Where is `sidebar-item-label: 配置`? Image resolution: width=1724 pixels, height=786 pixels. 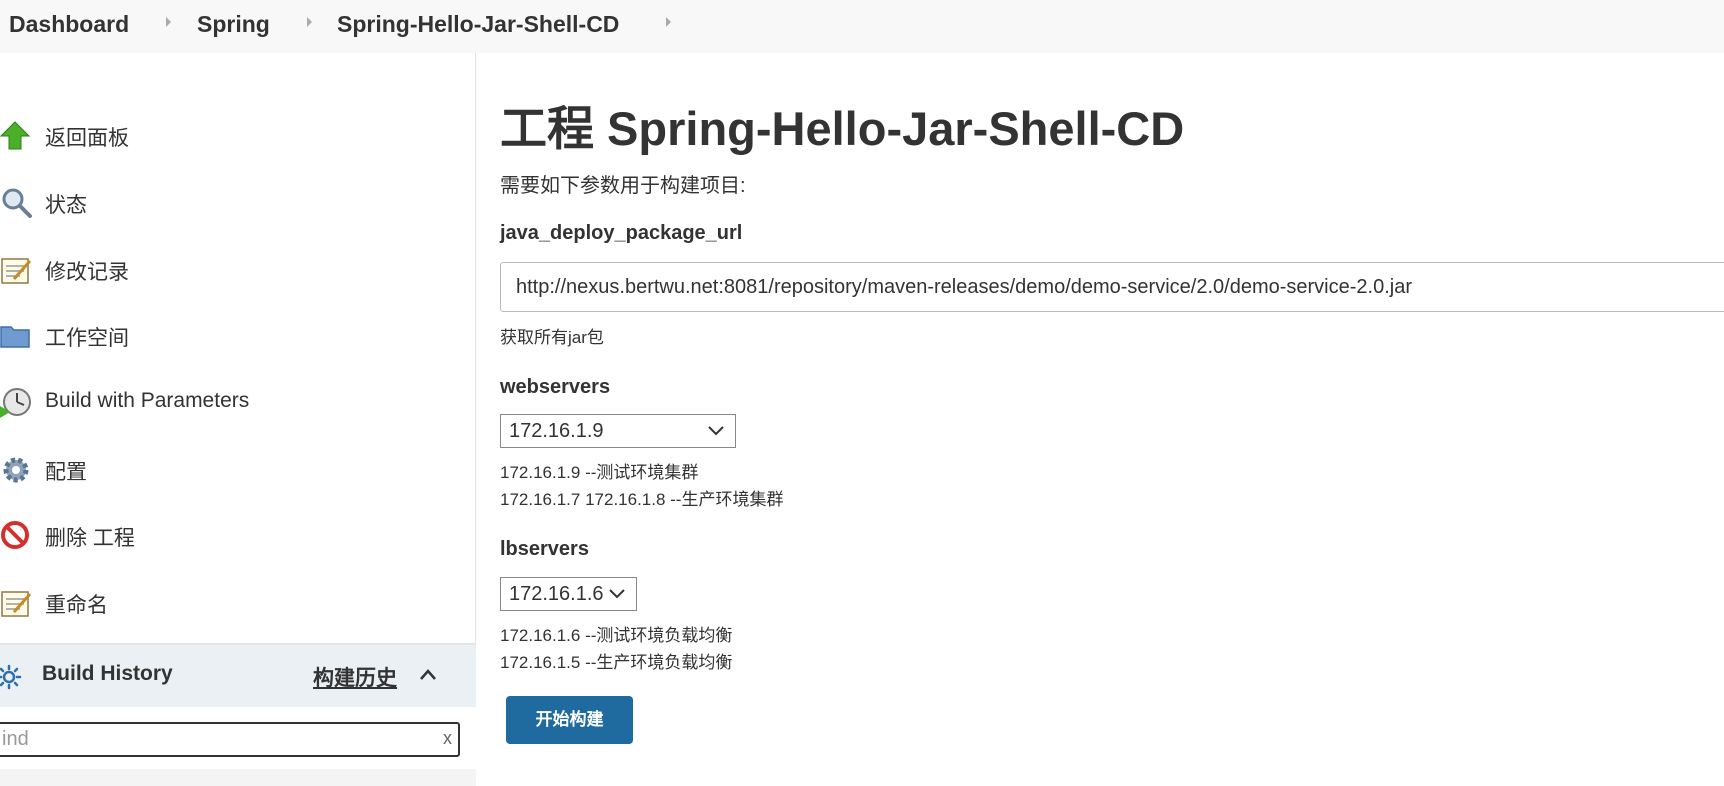
sidebar-item-label: 配置 is located at coordinates (66, 472).